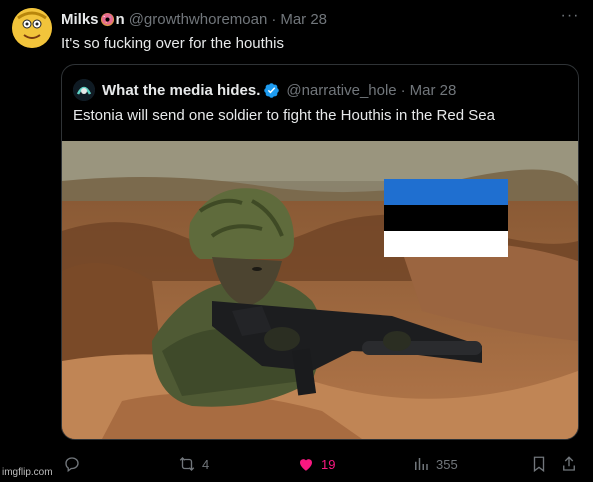 The image size is (593, 482). Describe the element at coordinates (421, 464) in the screenshot. I see `views-chart-icon` at that location.